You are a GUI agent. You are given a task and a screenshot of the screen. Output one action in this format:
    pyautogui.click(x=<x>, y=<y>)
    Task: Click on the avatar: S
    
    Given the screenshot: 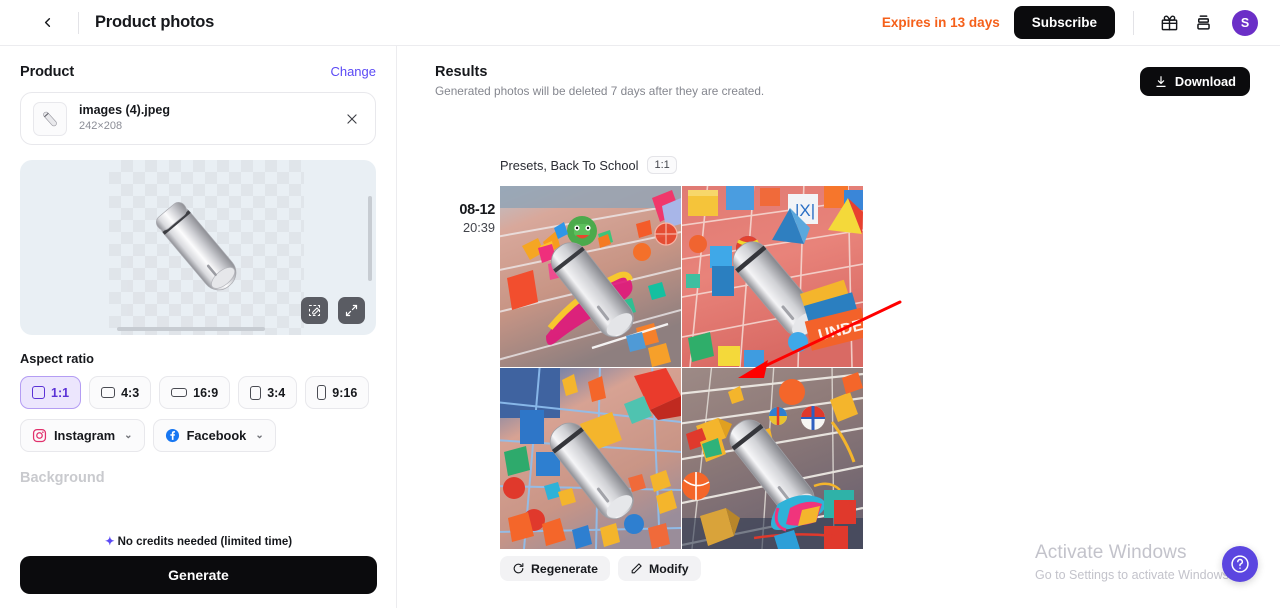 What is the action you would take?
    pyautogui.click(x=1245, y=22)
    